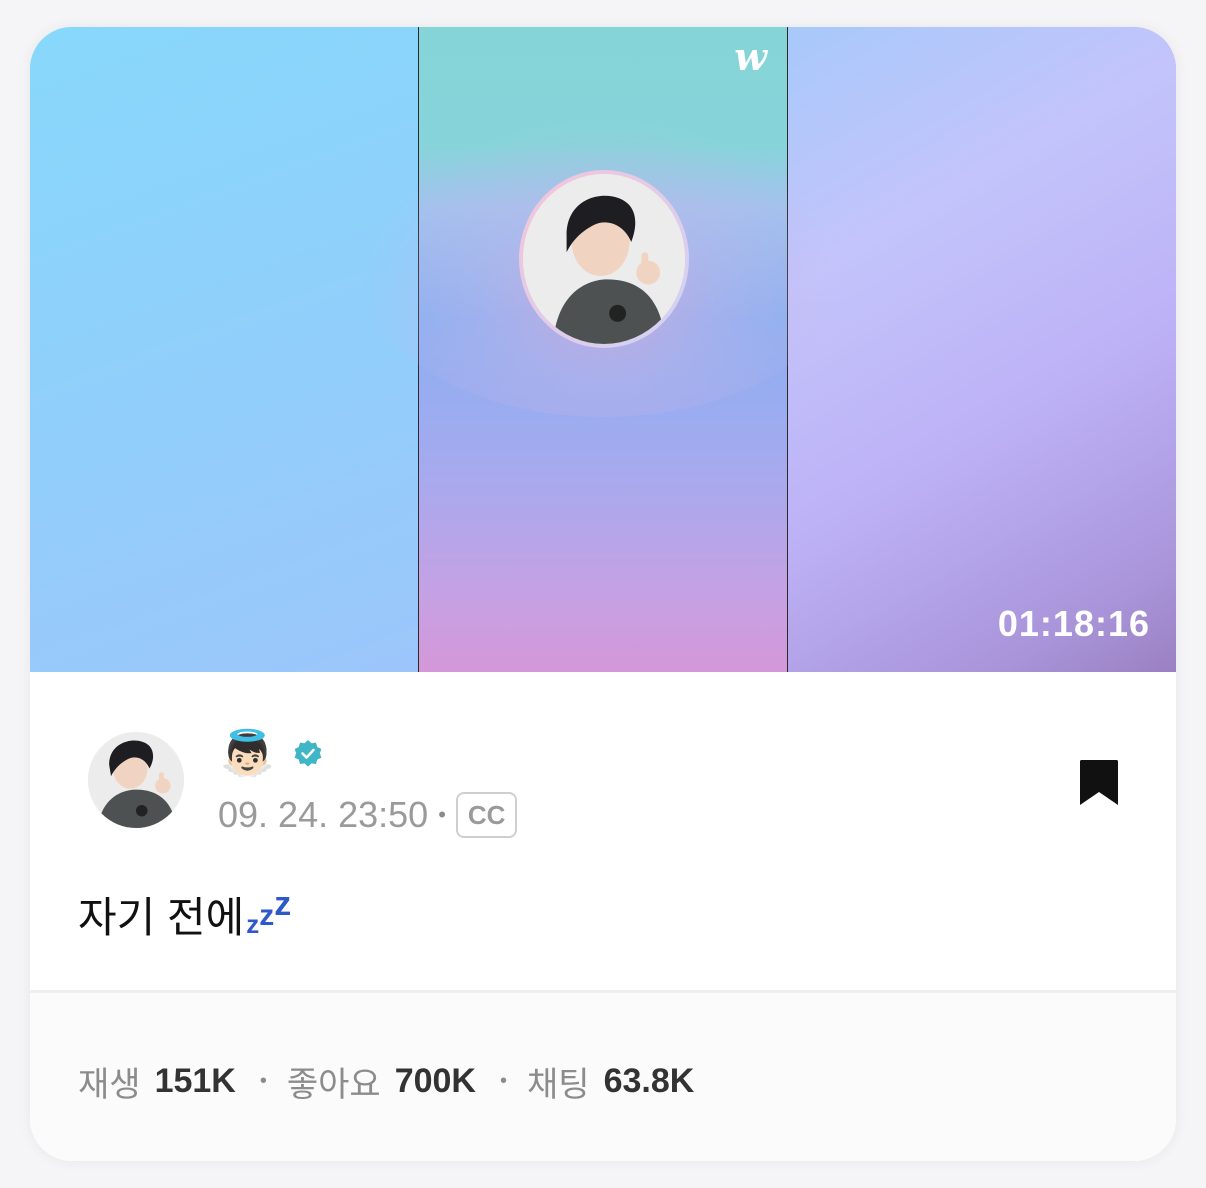 The width and height of the screenshot is (1206, 1188). Describe the element at coordinates (435, 1081) in the screenshot. I see `likes-value: 700K` at that location.